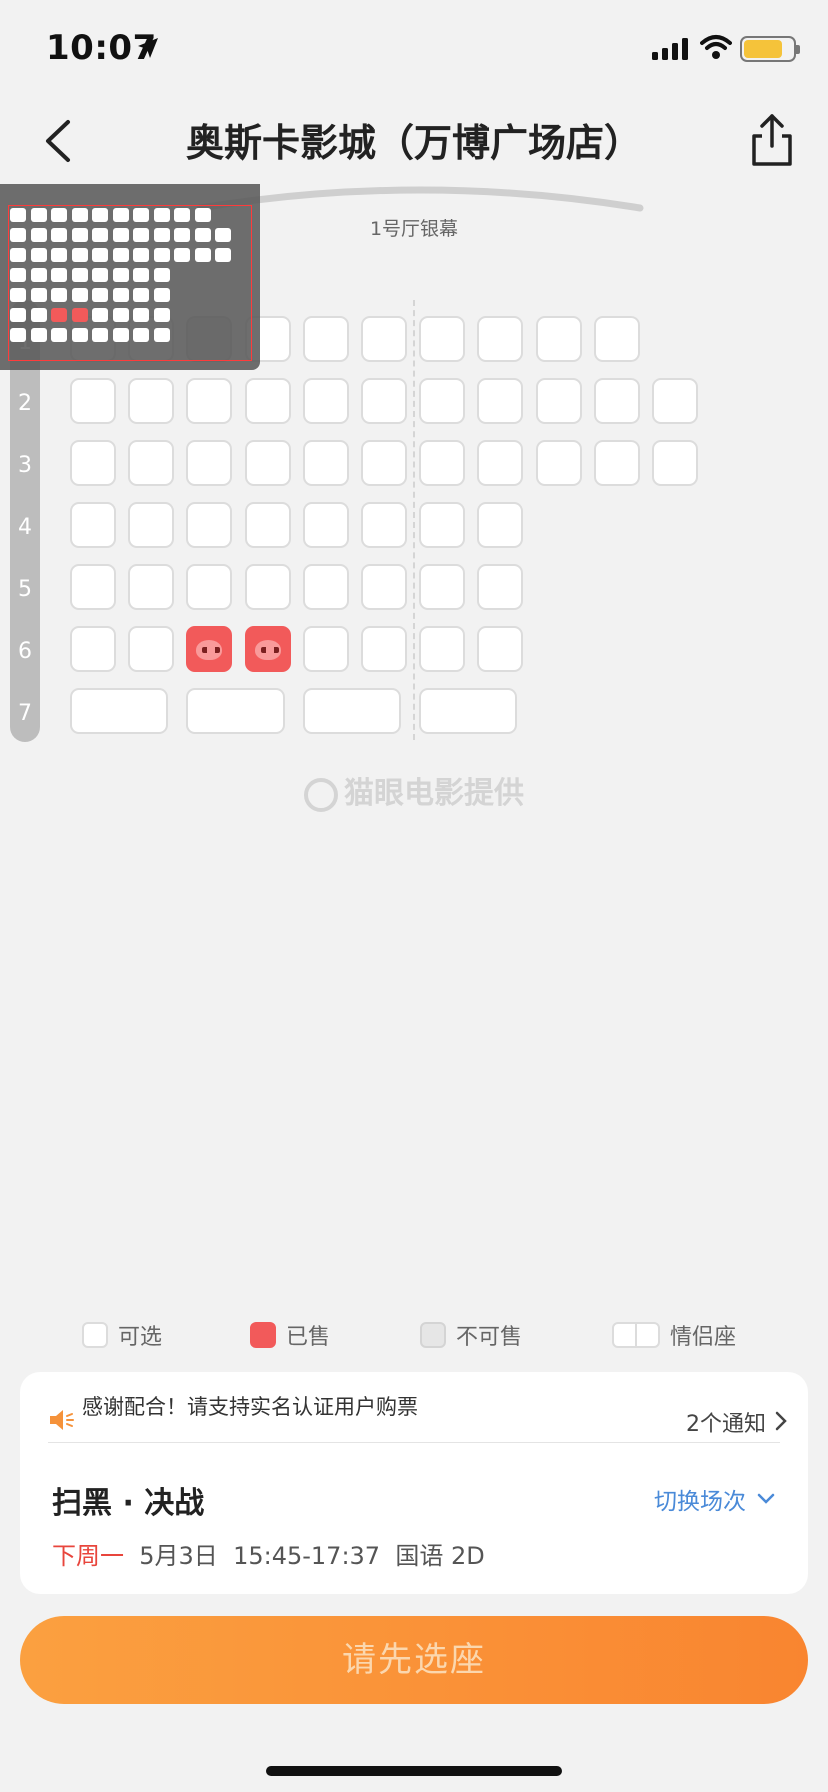  What do you see at coordinates (140, 1337) in the screenshot?
I see `legend-label: 可选` at bounding box center [140, 1337].